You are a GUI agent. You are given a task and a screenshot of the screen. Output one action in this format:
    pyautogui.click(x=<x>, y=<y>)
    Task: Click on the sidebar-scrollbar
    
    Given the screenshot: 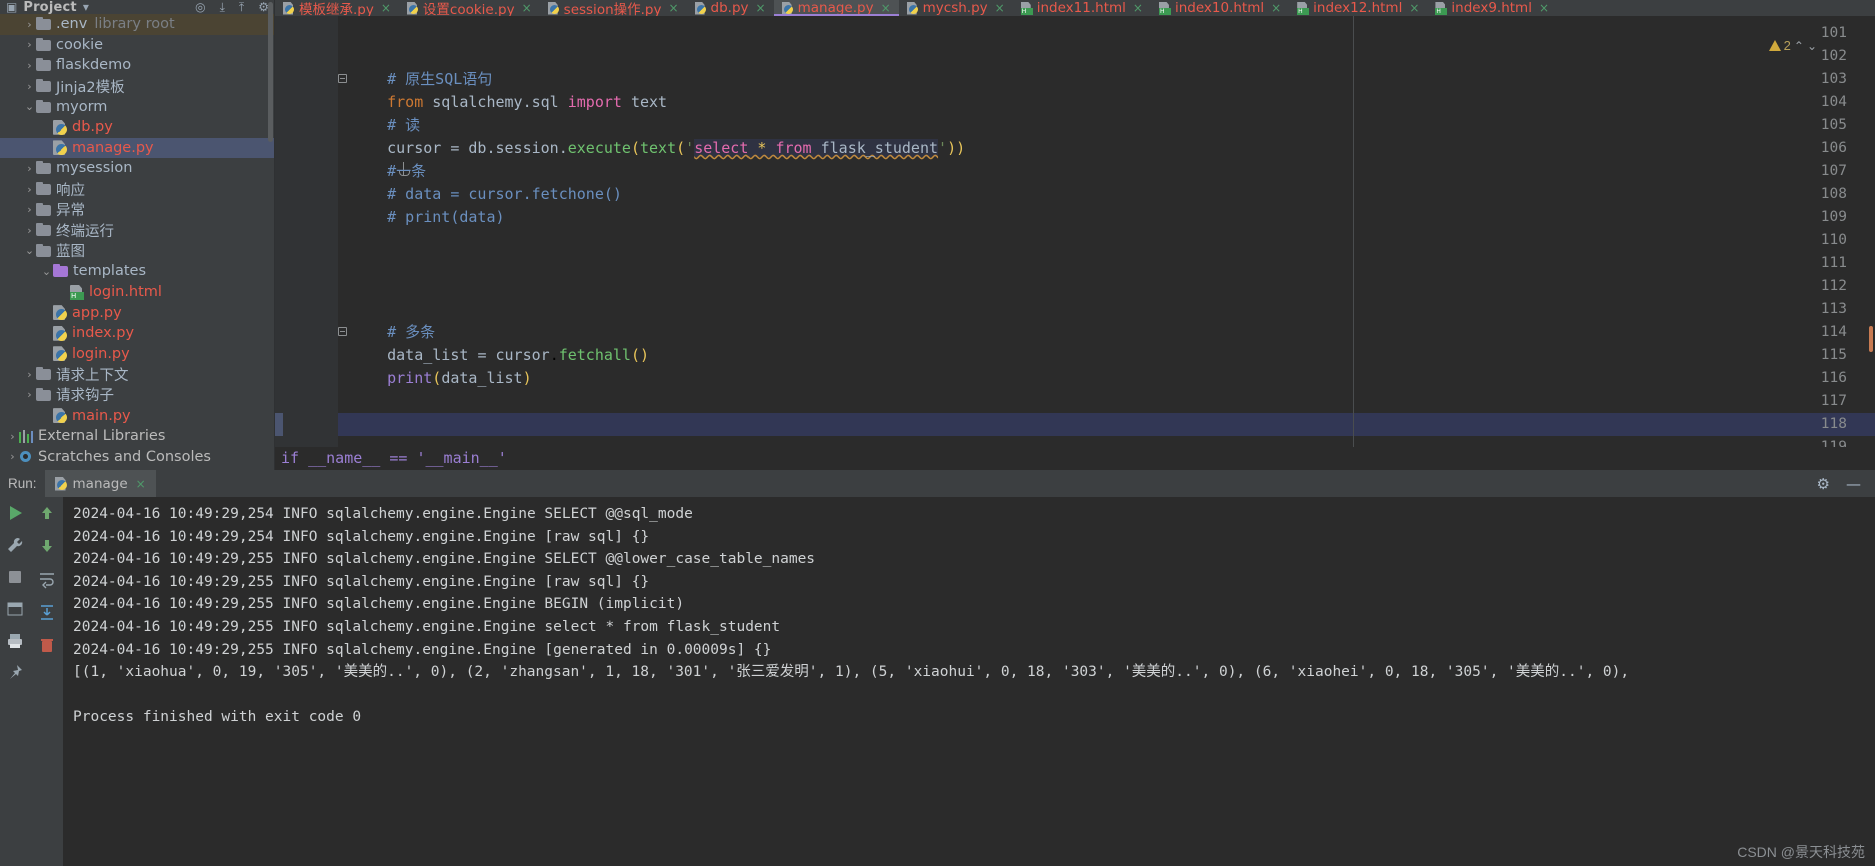 What is the action you would take?
    pyautogui.click(x=270, y=72)
    